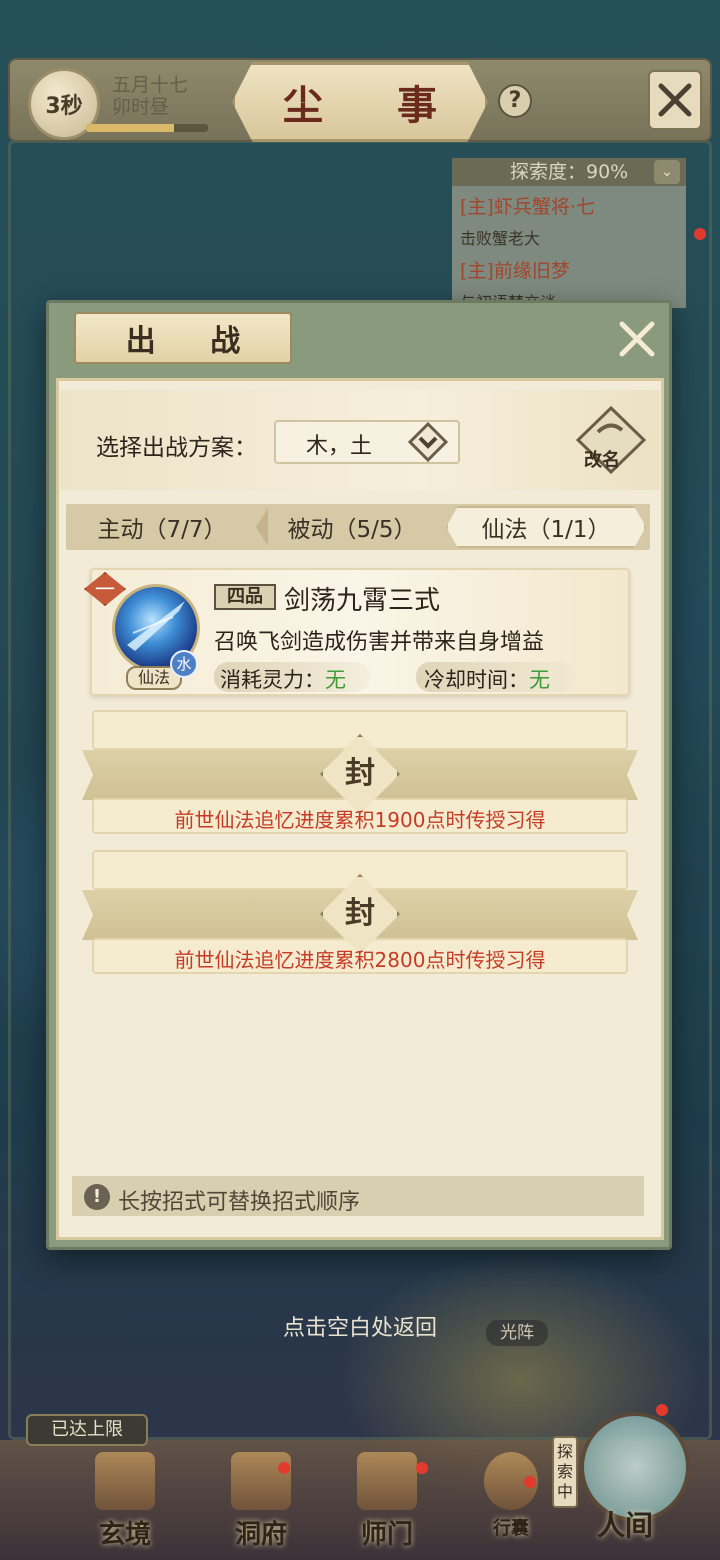  What do you see at coordinates (546, 530) in the screenshot?
I see `tab-label: 仙法（1/1）` at bounding box center [546, 530].